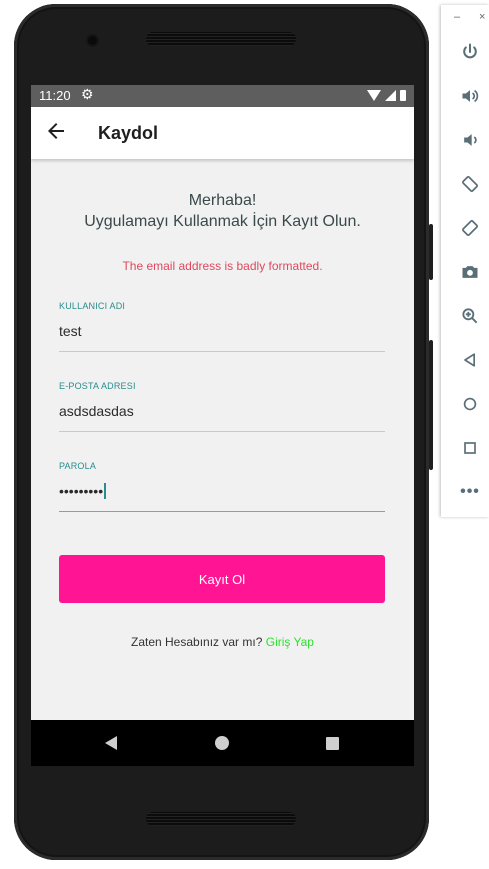  Describe the element at coordinates (457, 17) in the screenshot. I see `minimize-button: –` at that location.